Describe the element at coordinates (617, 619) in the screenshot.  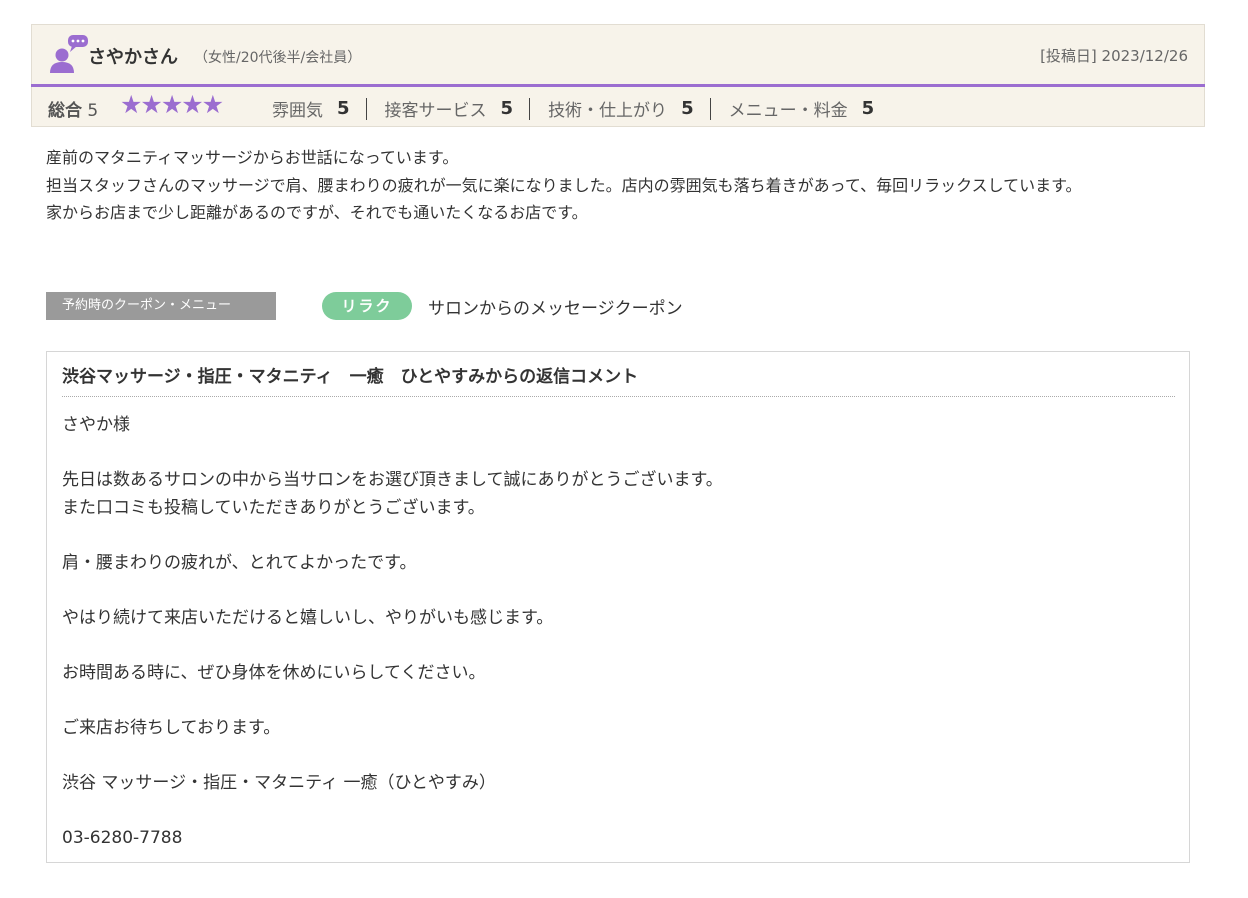
I see `reply-paragraph: やはり続けて来店いただけると嬉しいし、やりがいも感じます。` at that location.